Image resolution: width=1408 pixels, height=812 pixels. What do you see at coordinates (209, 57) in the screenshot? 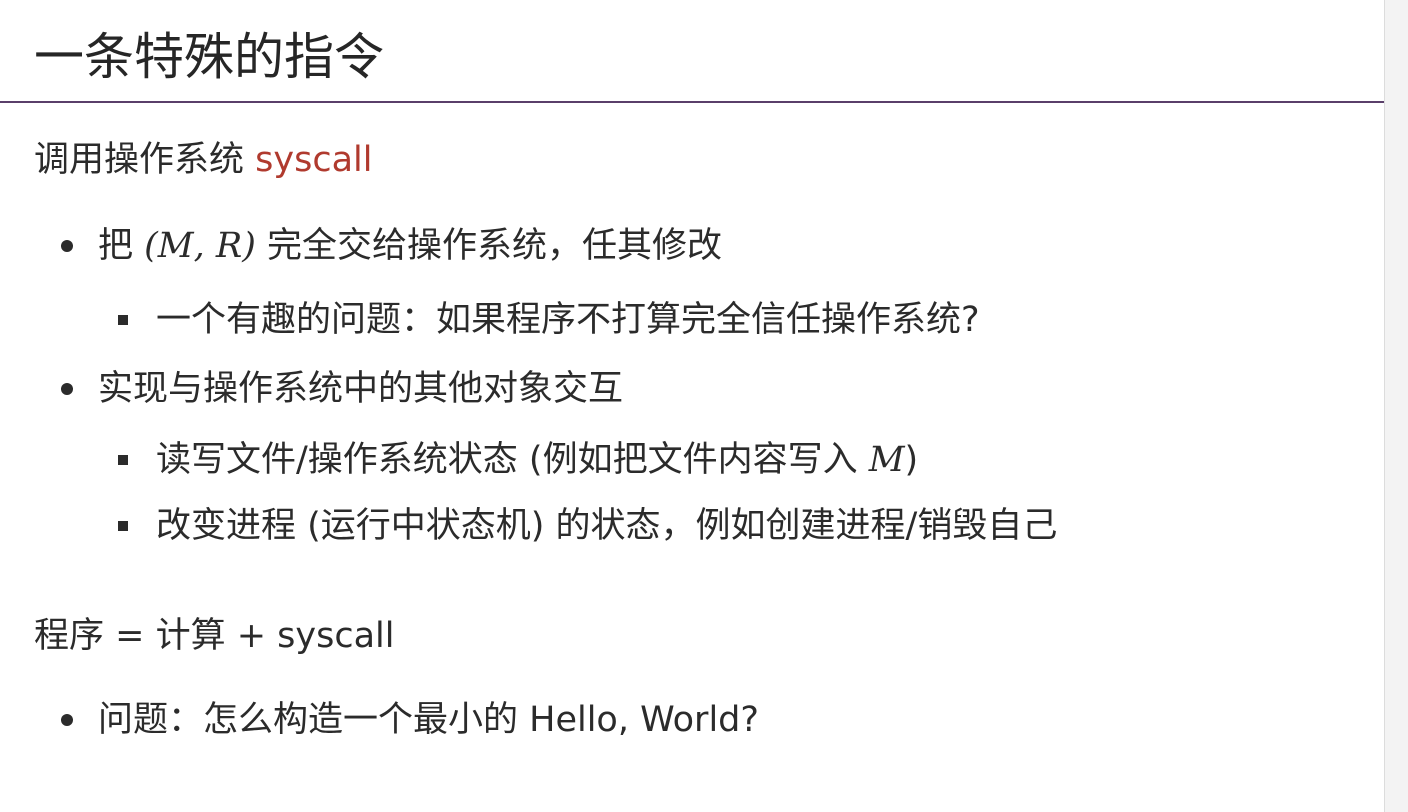
I see `slide-title: 一条特殊的指令` at bounding box center [209, 57].